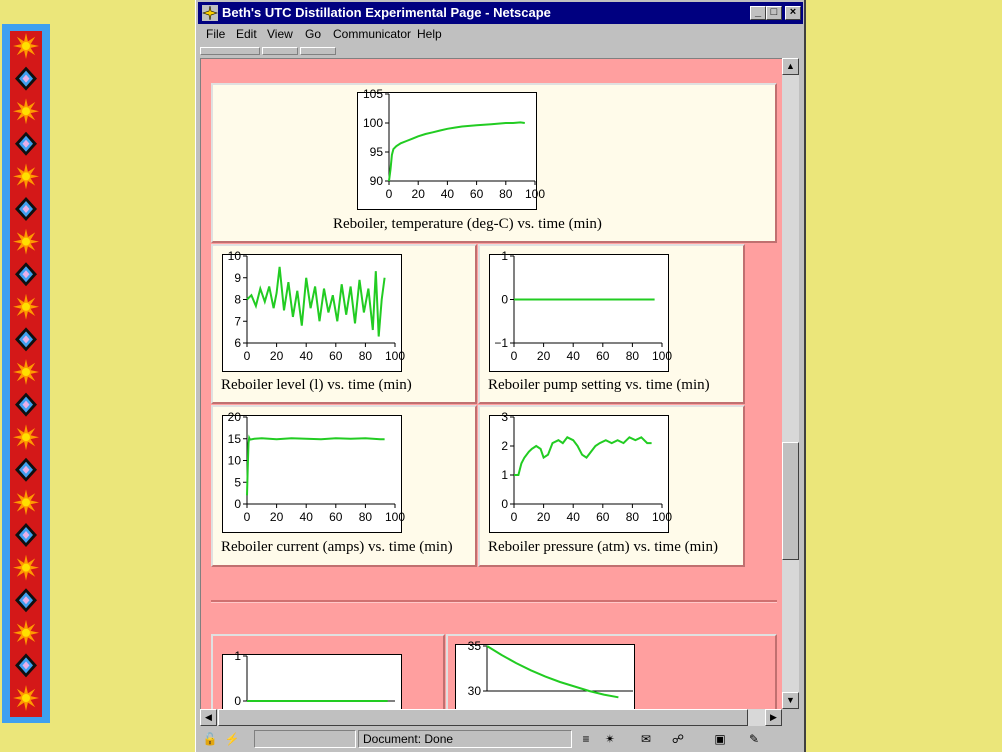 This screenshot has height=752, width=1002. What do you see at coordinates (305, 739) in the screenshot?
I see `progress-box` at bounding box center [305, 739].